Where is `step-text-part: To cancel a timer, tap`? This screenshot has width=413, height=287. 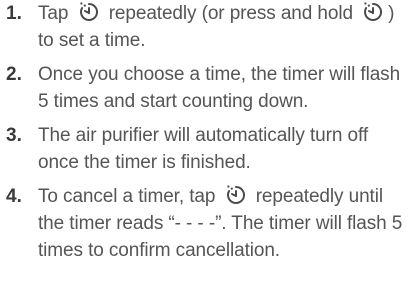 step-text-part: To cancel a timer, tap is located at coordinates (129, 196).